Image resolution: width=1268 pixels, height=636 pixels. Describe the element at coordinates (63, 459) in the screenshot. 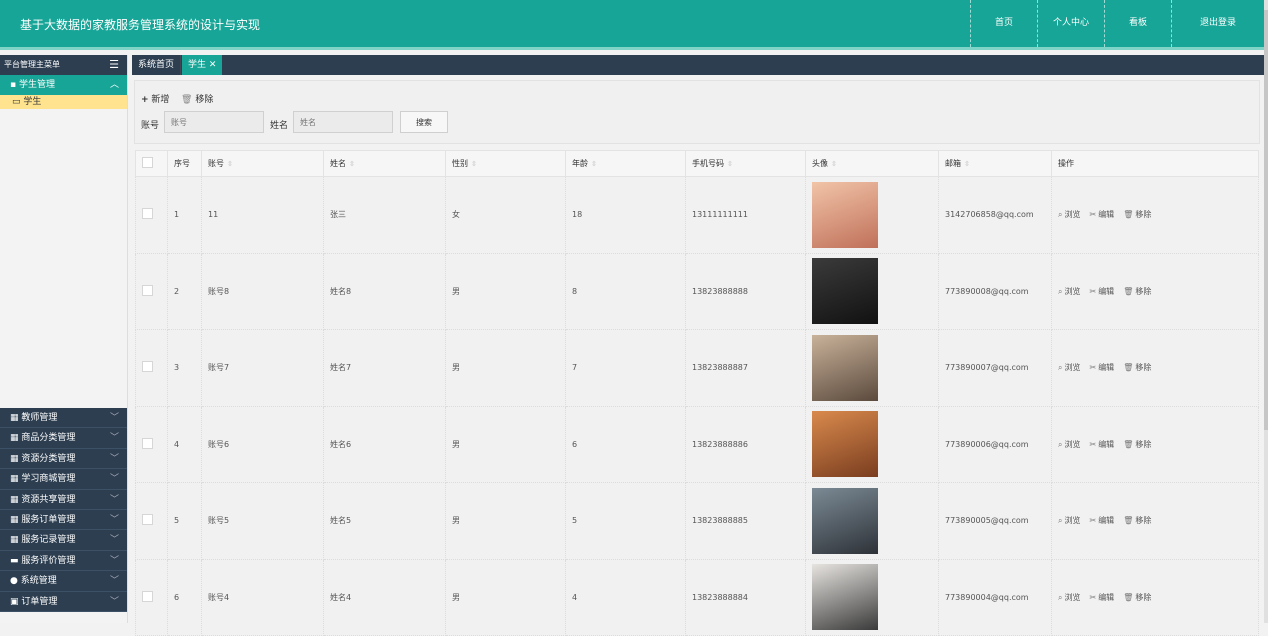

I see `sidebar-item-resource-category: ▦ 资源分类管理 ﹀` at that location.